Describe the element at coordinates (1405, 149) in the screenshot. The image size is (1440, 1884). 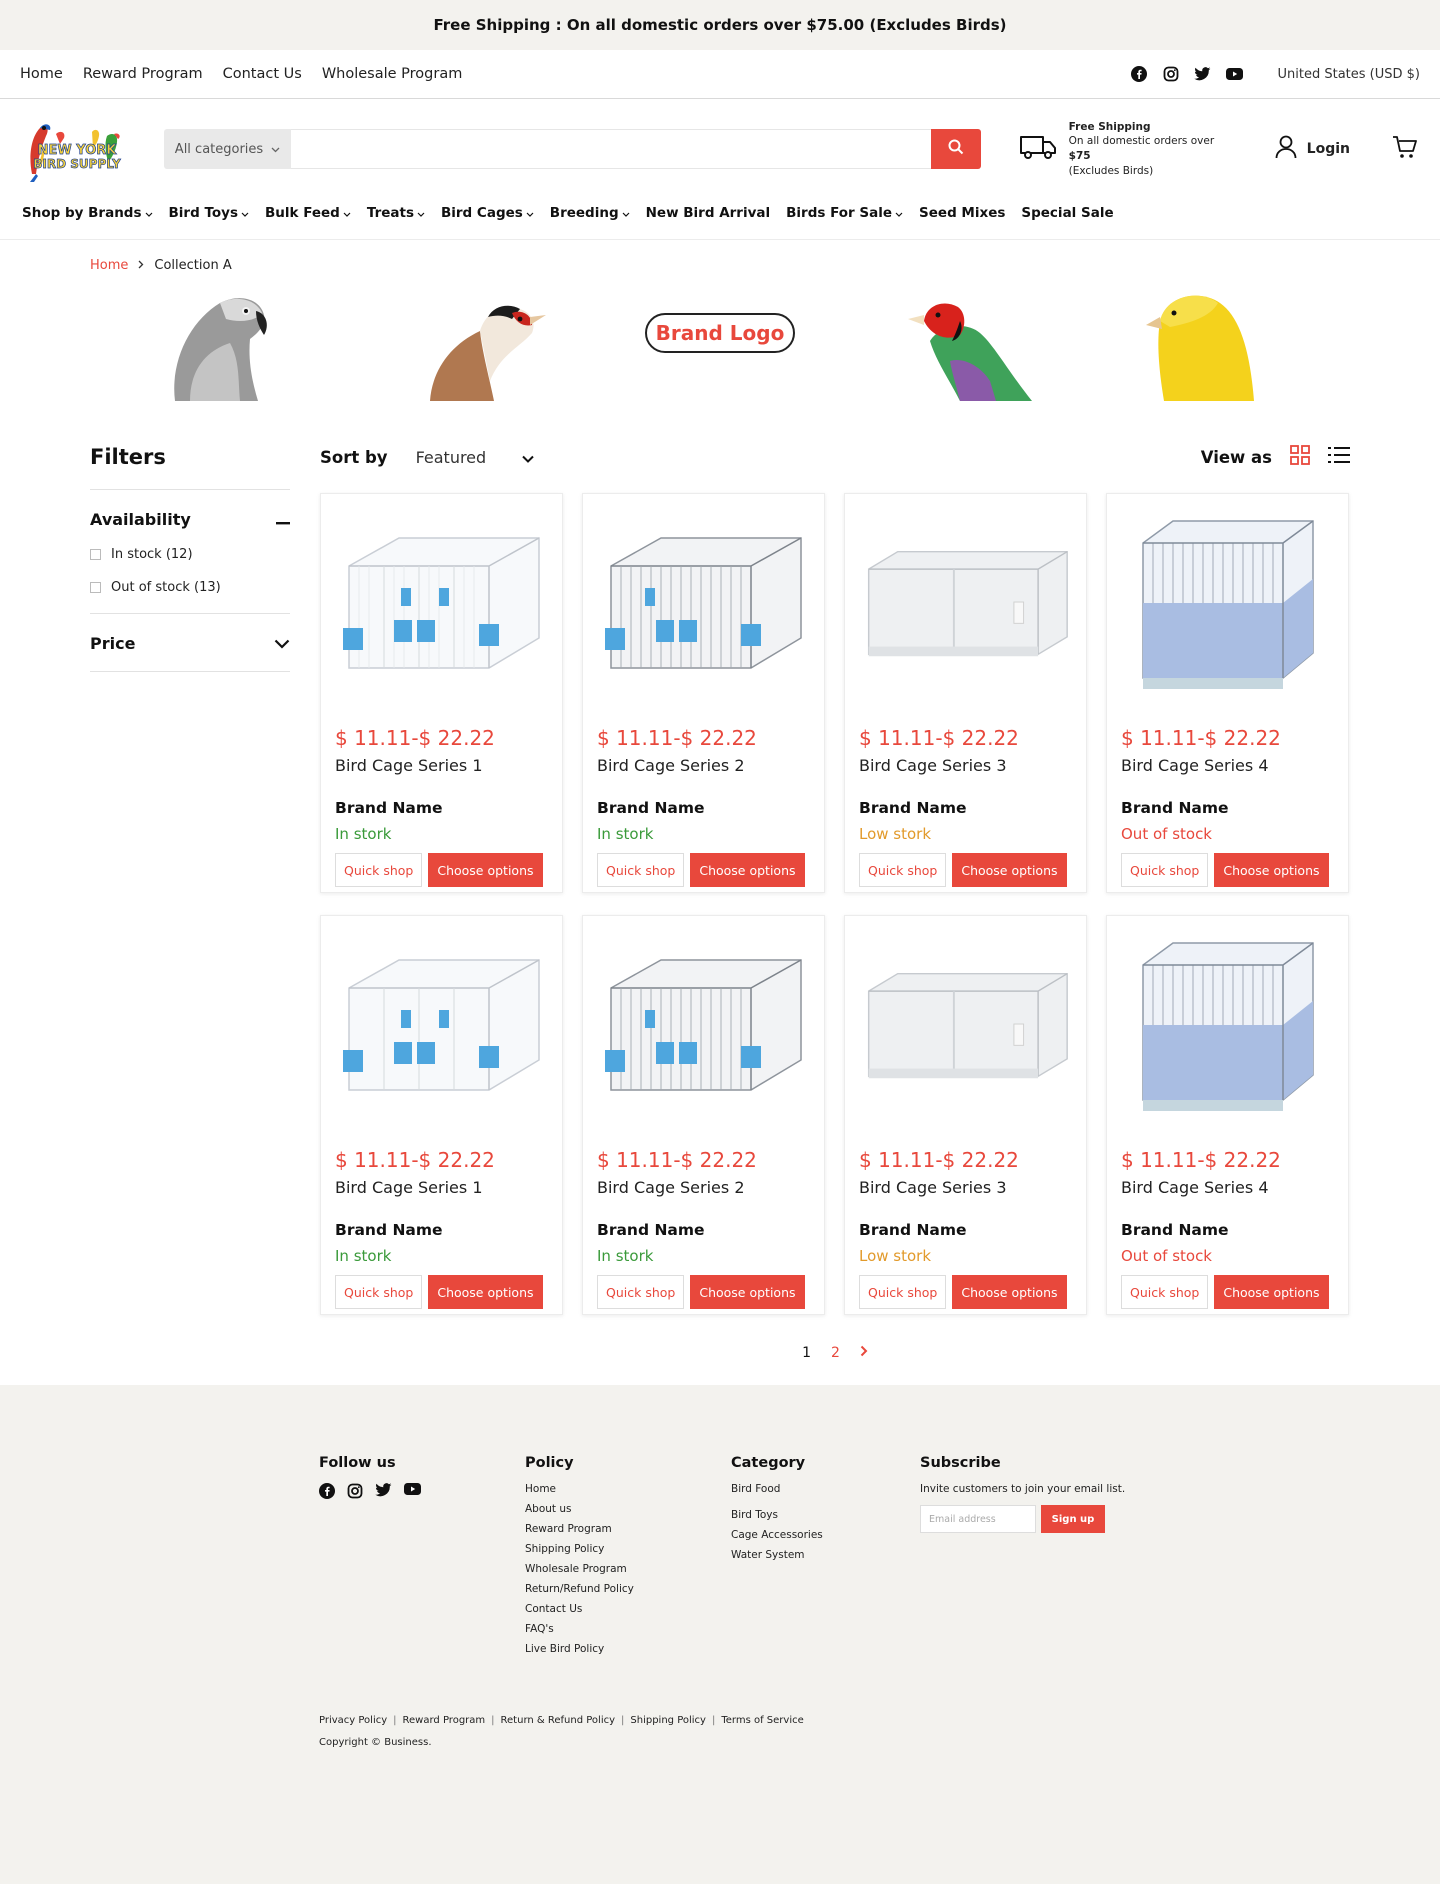
I see `cart-button` at that location.